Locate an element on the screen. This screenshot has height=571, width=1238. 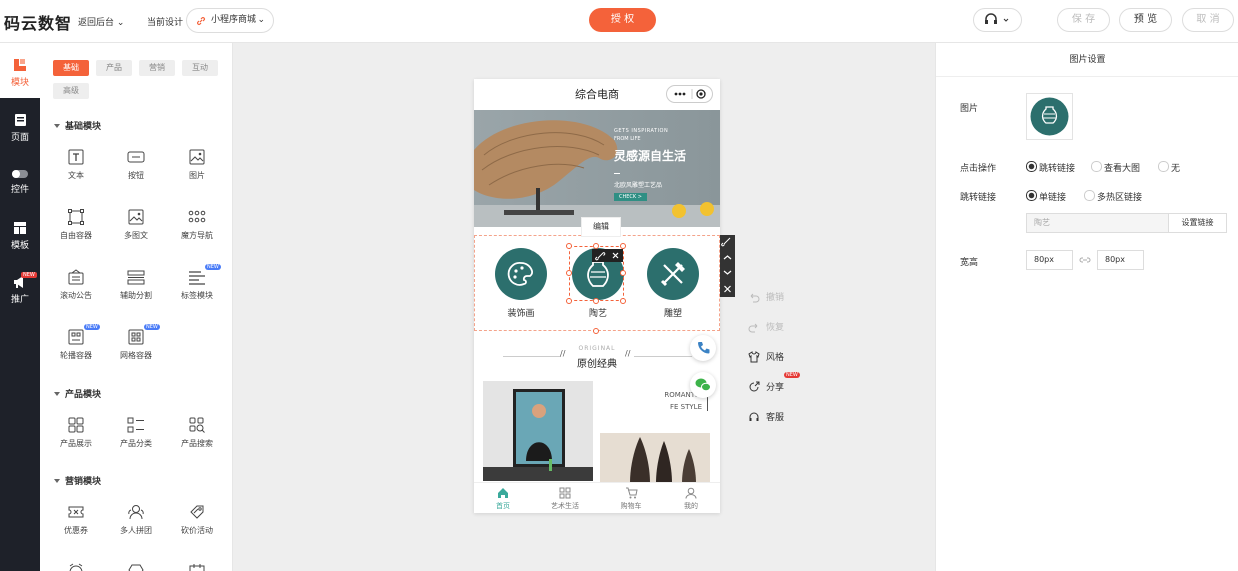
image-picker is located at coordinates (1049, 116).